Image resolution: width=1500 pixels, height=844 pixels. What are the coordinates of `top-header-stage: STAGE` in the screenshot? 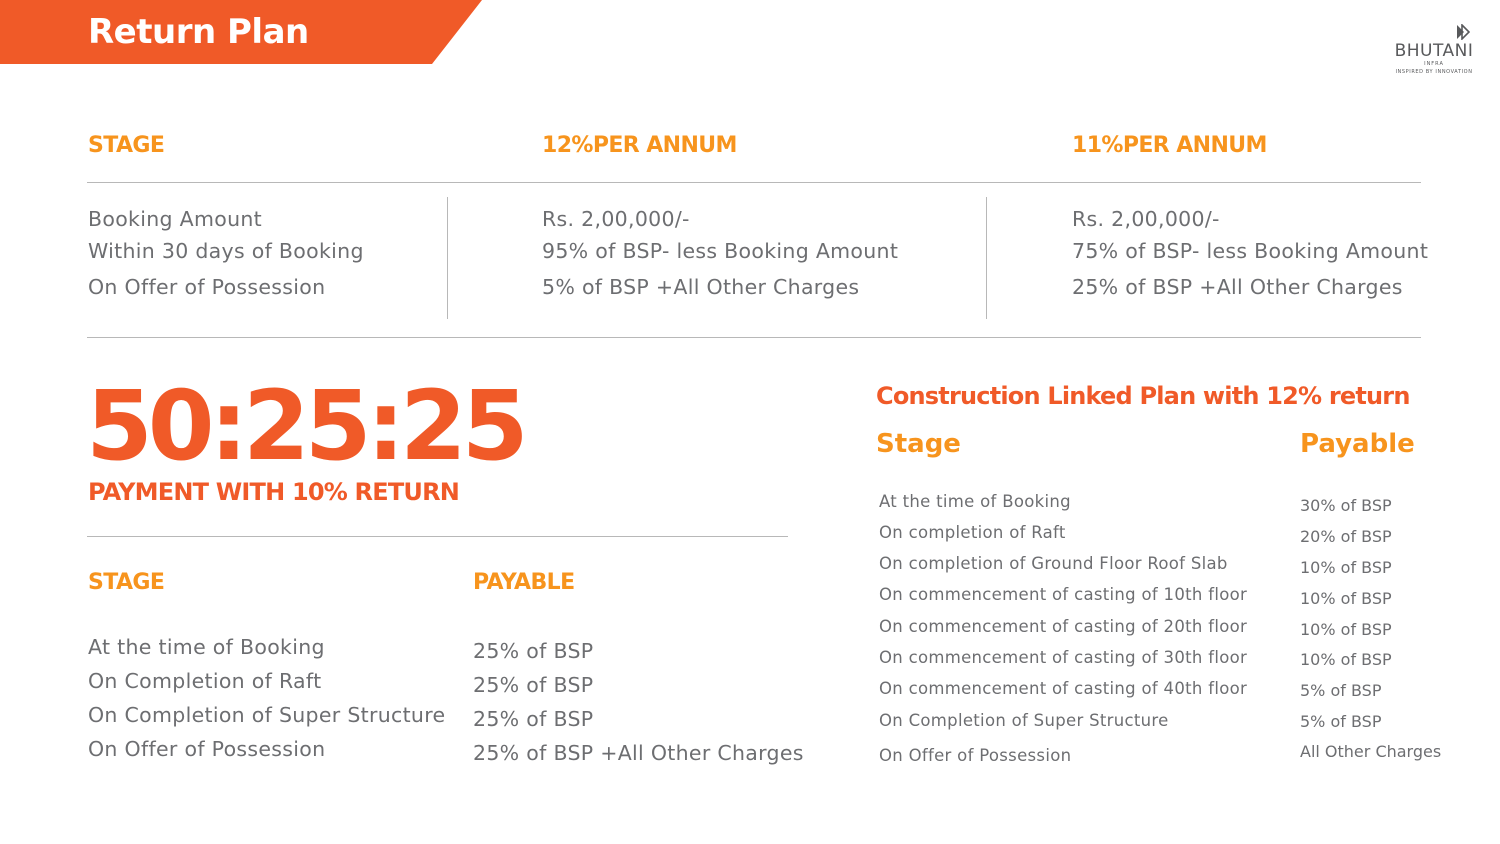 It's located at (126, 145).